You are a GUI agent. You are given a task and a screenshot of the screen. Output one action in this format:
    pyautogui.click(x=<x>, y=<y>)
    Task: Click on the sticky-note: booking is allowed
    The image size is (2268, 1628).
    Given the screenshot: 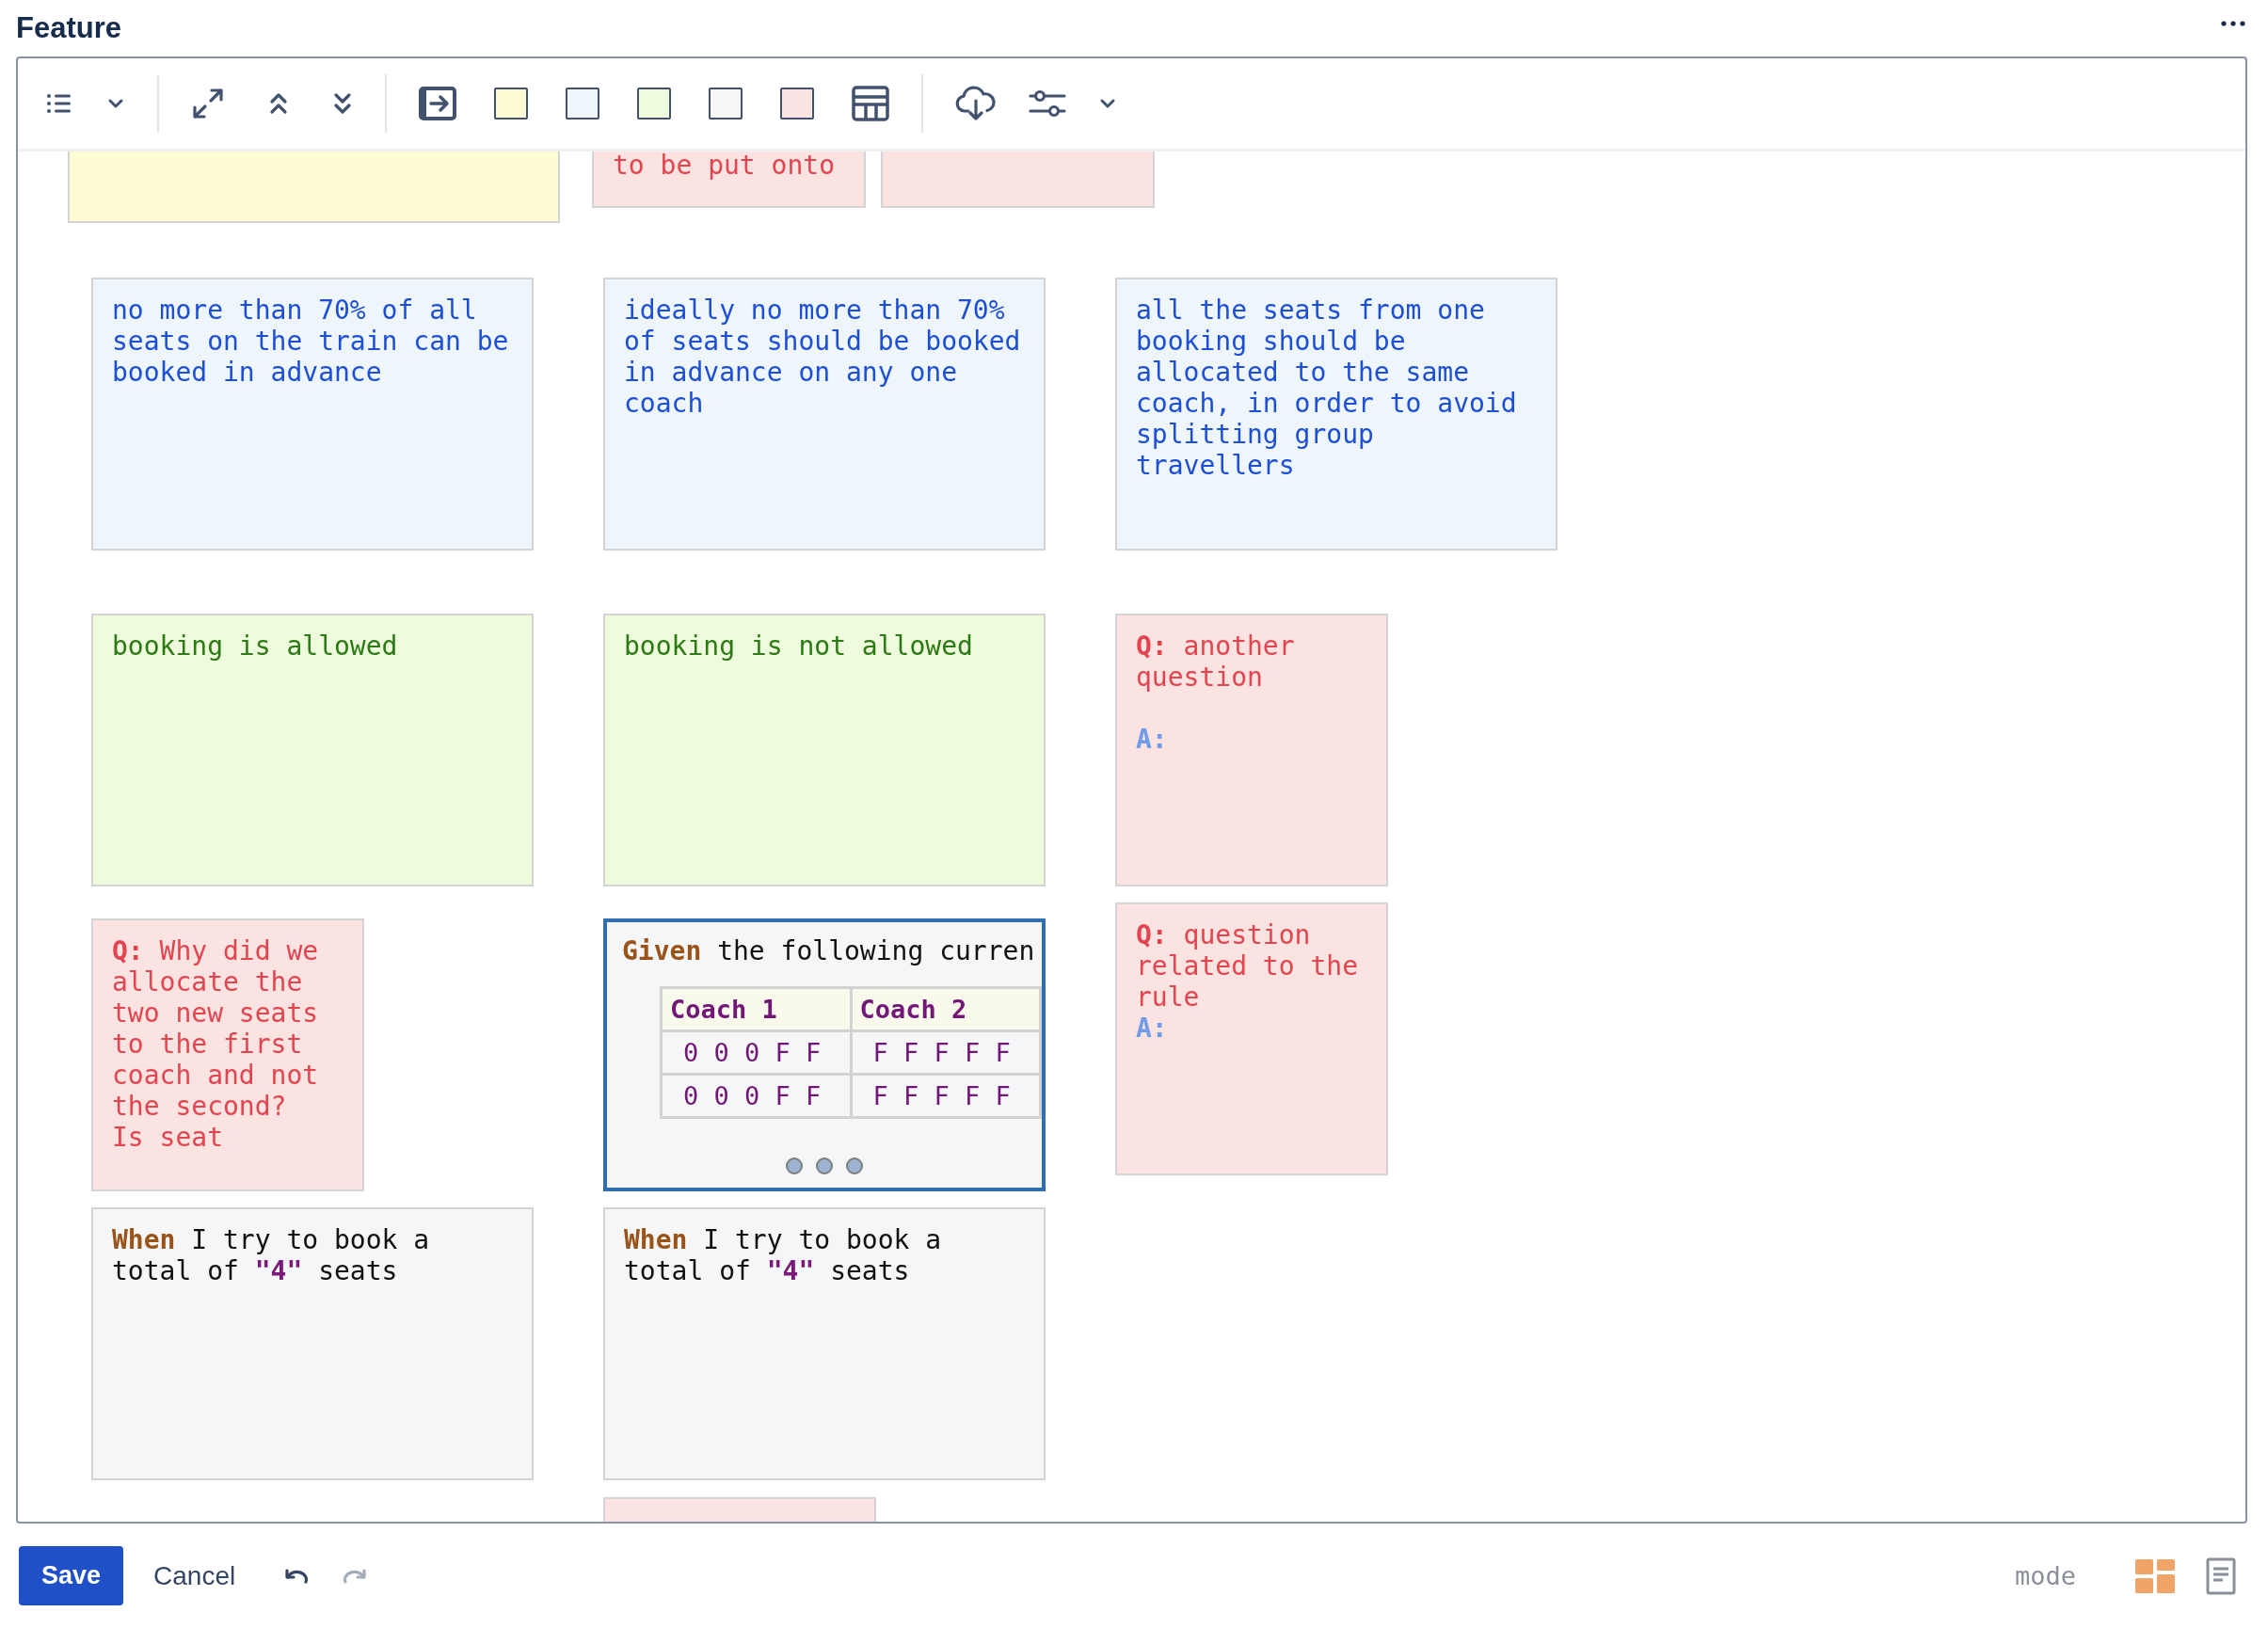 What is the action you would take?
    pyautogui.click(x=312, y=750)
    